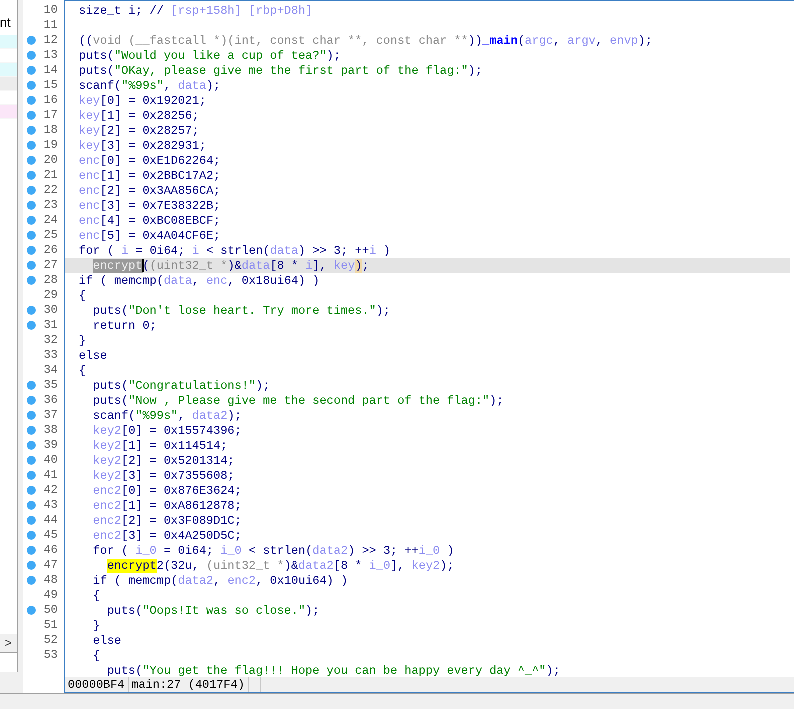 This screenshot has width=794, height=709. What do you see at coordinates (150, 86) in the screenshot?
I see `code-line: scanf("%99s", data);` at bounding box center [150, 86].